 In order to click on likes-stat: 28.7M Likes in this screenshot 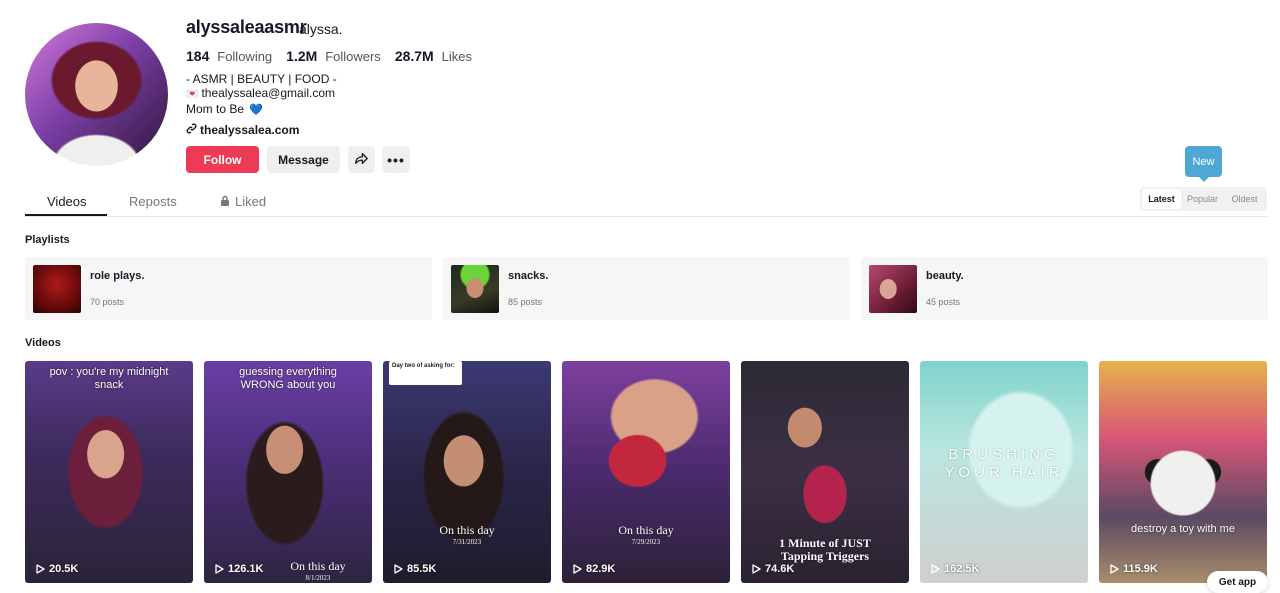, I will do `click(433, 56)`.